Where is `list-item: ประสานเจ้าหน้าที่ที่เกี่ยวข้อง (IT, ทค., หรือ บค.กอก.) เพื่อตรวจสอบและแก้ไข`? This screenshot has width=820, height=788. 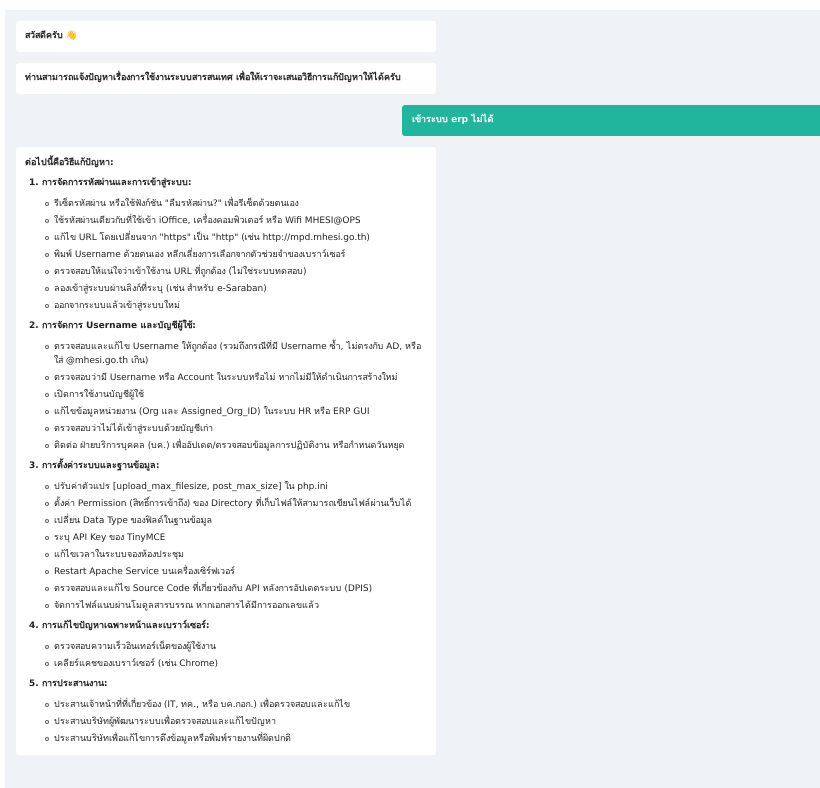 list-item: ประสานเจ้าหน้าที่ที่เกี่ยวข้อง (IT, ทค., หรือ บค.กอก.) เพื่อตรวจสอบและแก้ไข is located at coordinates (202, 705).